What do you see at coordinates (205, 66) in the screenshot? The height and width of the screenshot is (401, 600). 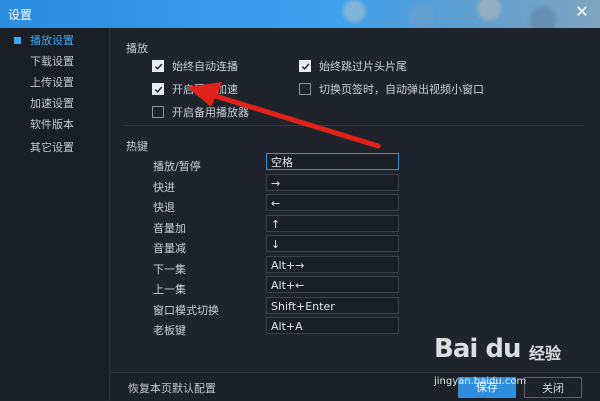 I see `checkbox-label: 始终自动连播` at bounding box center [205, 66].